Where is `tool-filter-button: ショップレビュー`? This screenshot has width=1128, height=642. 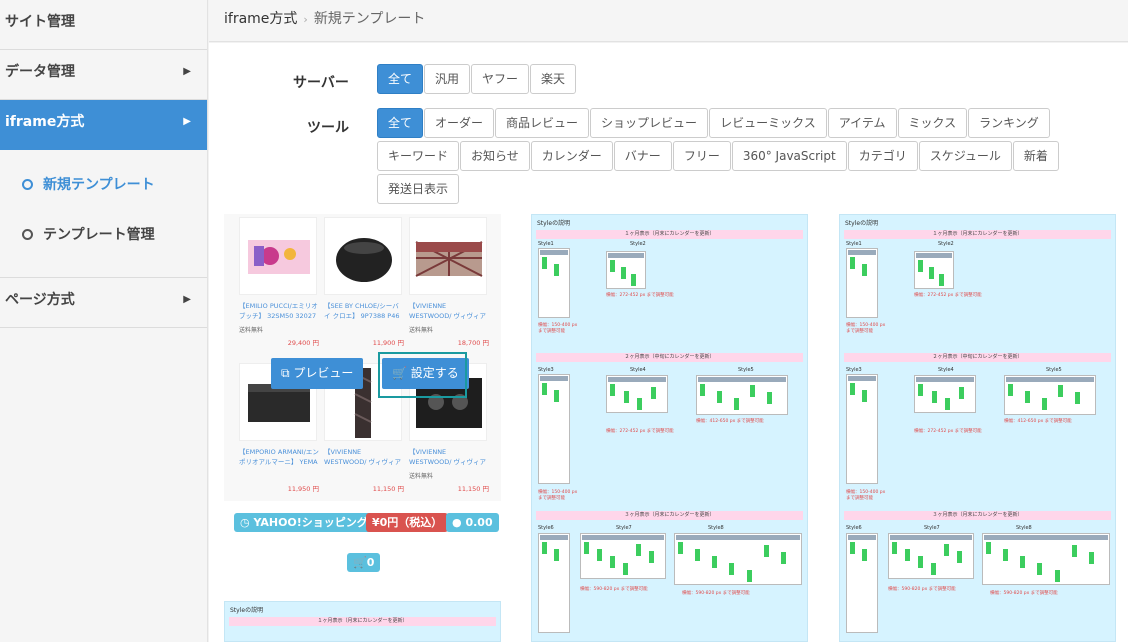 tool-filter-button: ショップレビュー is located at coordinates (649, 123).